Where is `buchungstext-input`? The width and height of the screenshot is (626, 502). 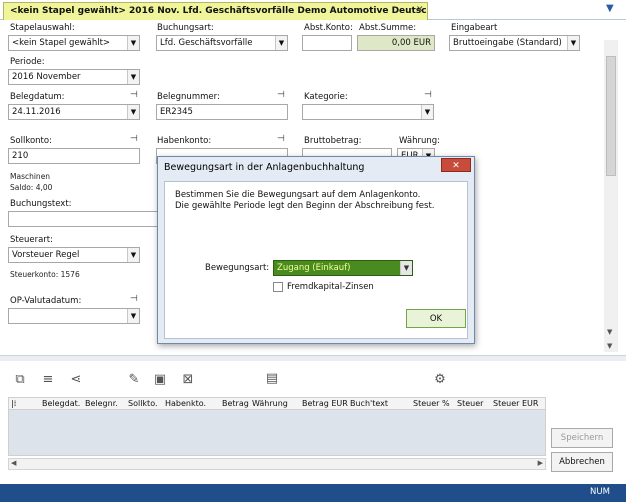 buchungstext-input is located at coordinates (88, 219).